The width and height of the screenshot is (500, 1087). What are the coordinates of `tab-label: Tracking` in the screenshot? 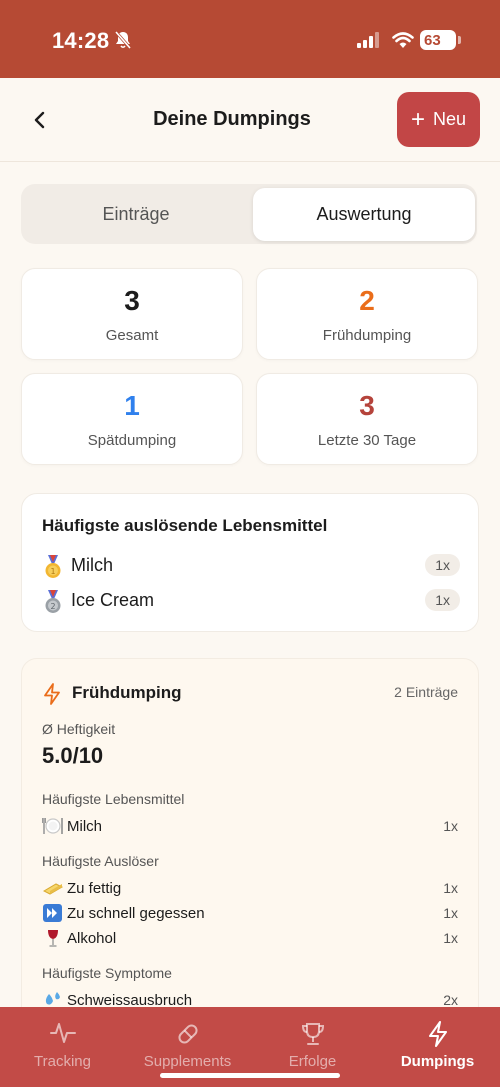 It's located at (62, 1061).